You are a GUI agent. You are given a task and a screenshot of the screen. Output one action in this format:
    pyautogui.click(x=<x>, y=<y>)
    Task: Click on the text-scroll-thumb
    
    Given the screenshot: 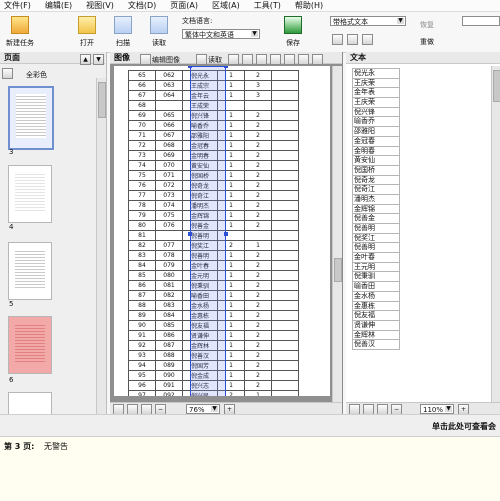 What is the action you would take?
    pyautogui.click(x=496, y=86)
    